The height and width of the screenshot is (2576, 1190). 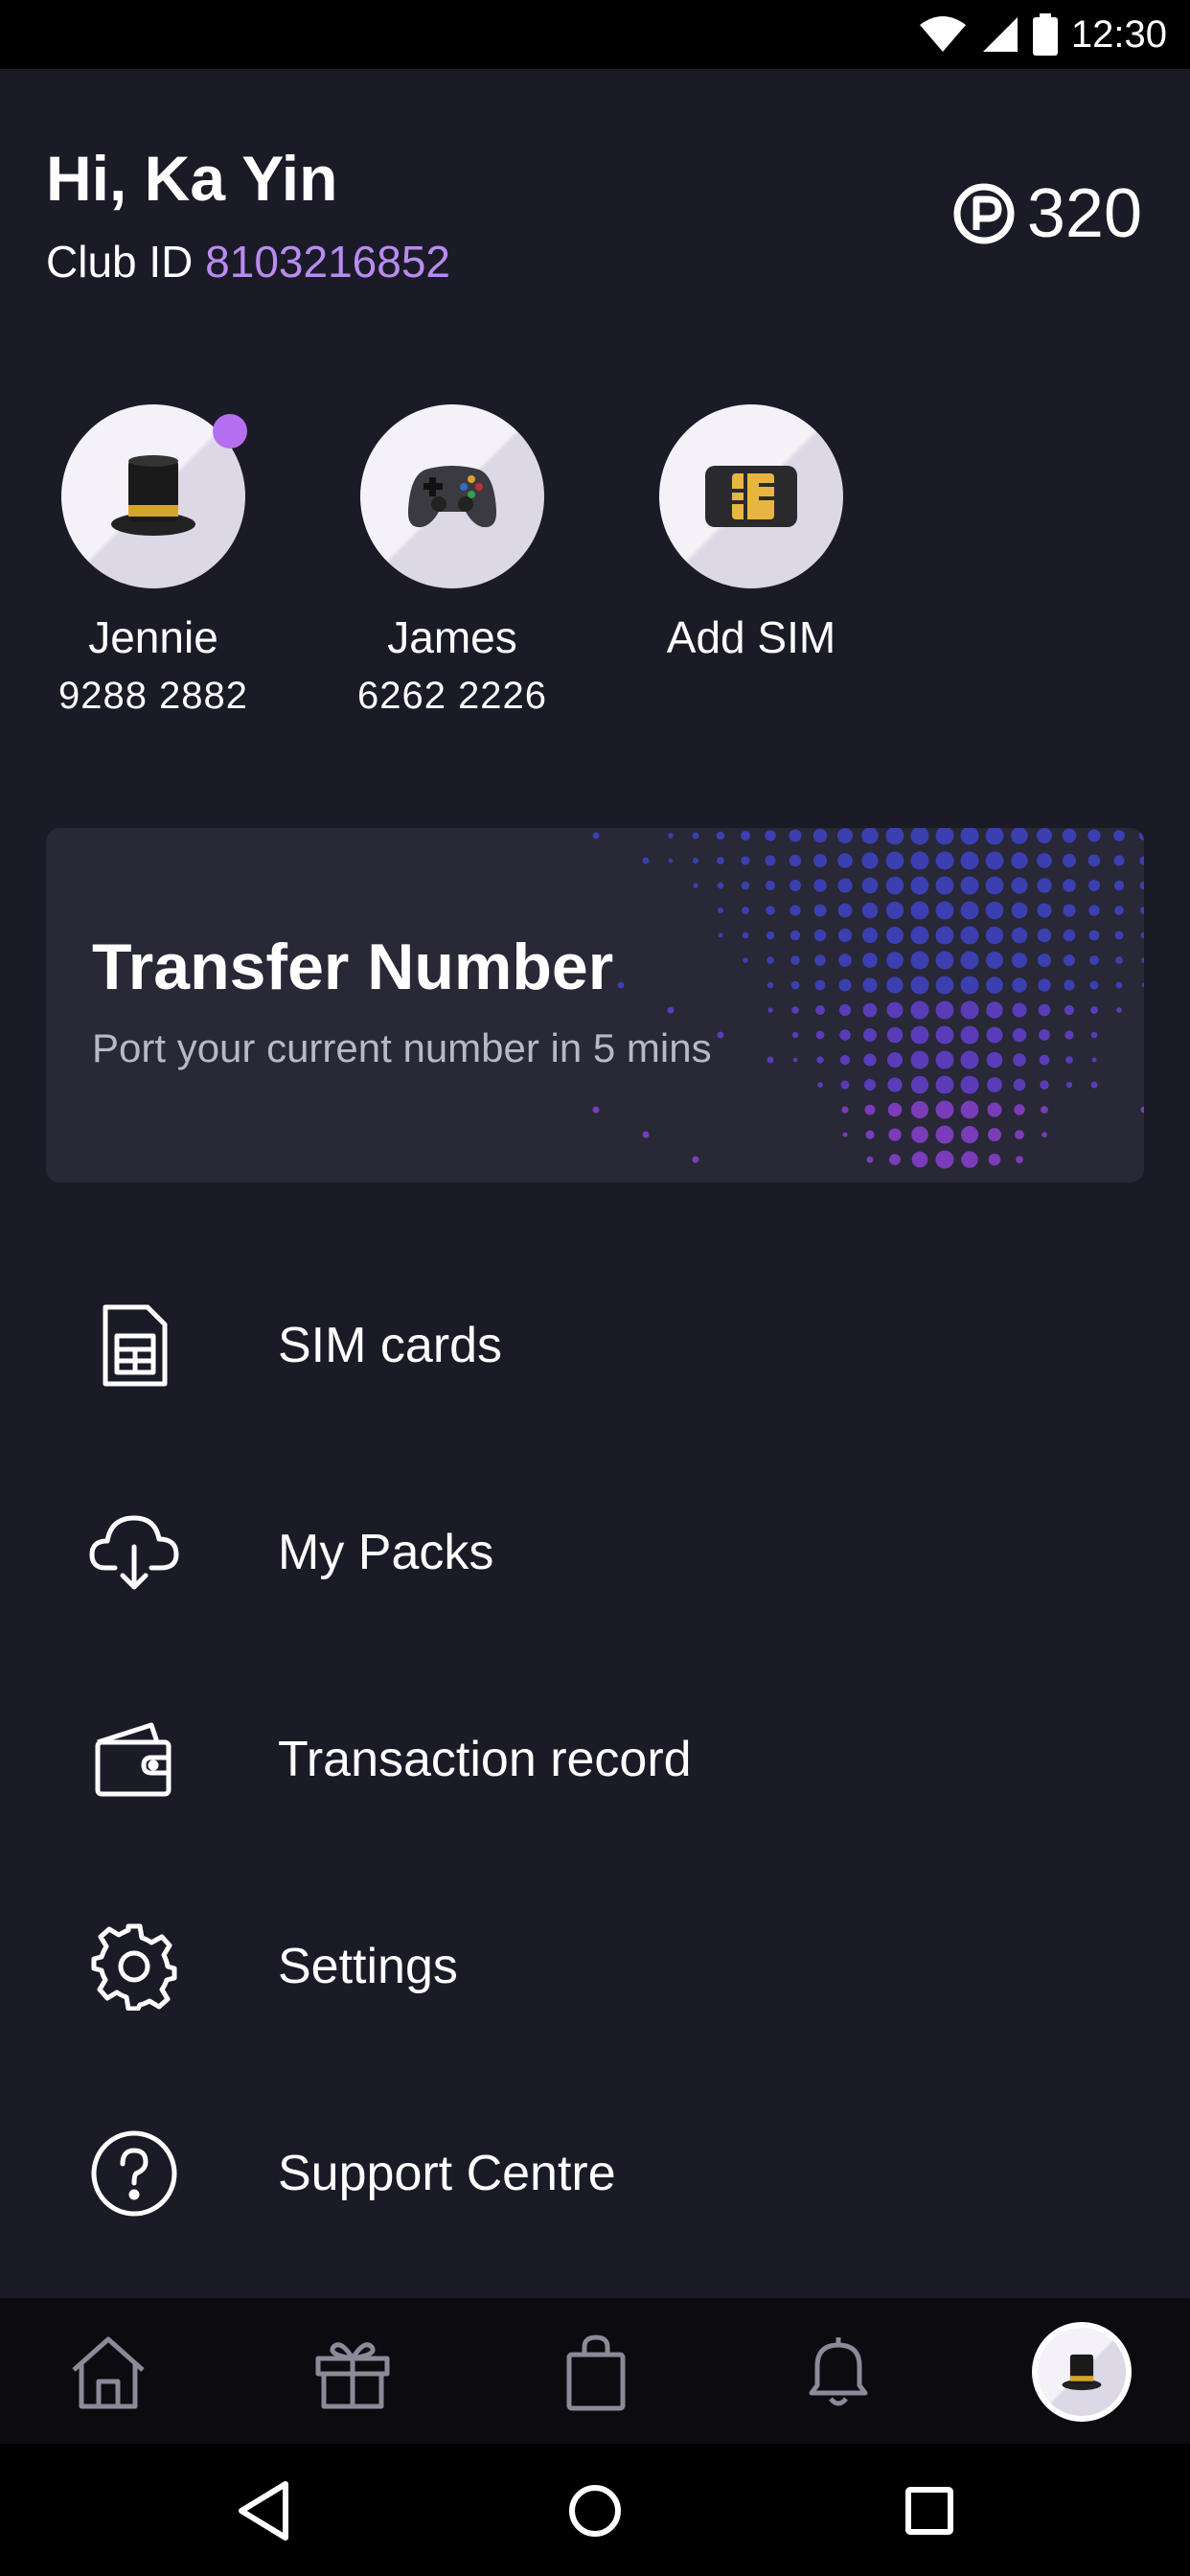 What do you see at coordinates (751, 637) in the screenshot?
I see `member-name: Add SIM` at bounding box center [751, 637].